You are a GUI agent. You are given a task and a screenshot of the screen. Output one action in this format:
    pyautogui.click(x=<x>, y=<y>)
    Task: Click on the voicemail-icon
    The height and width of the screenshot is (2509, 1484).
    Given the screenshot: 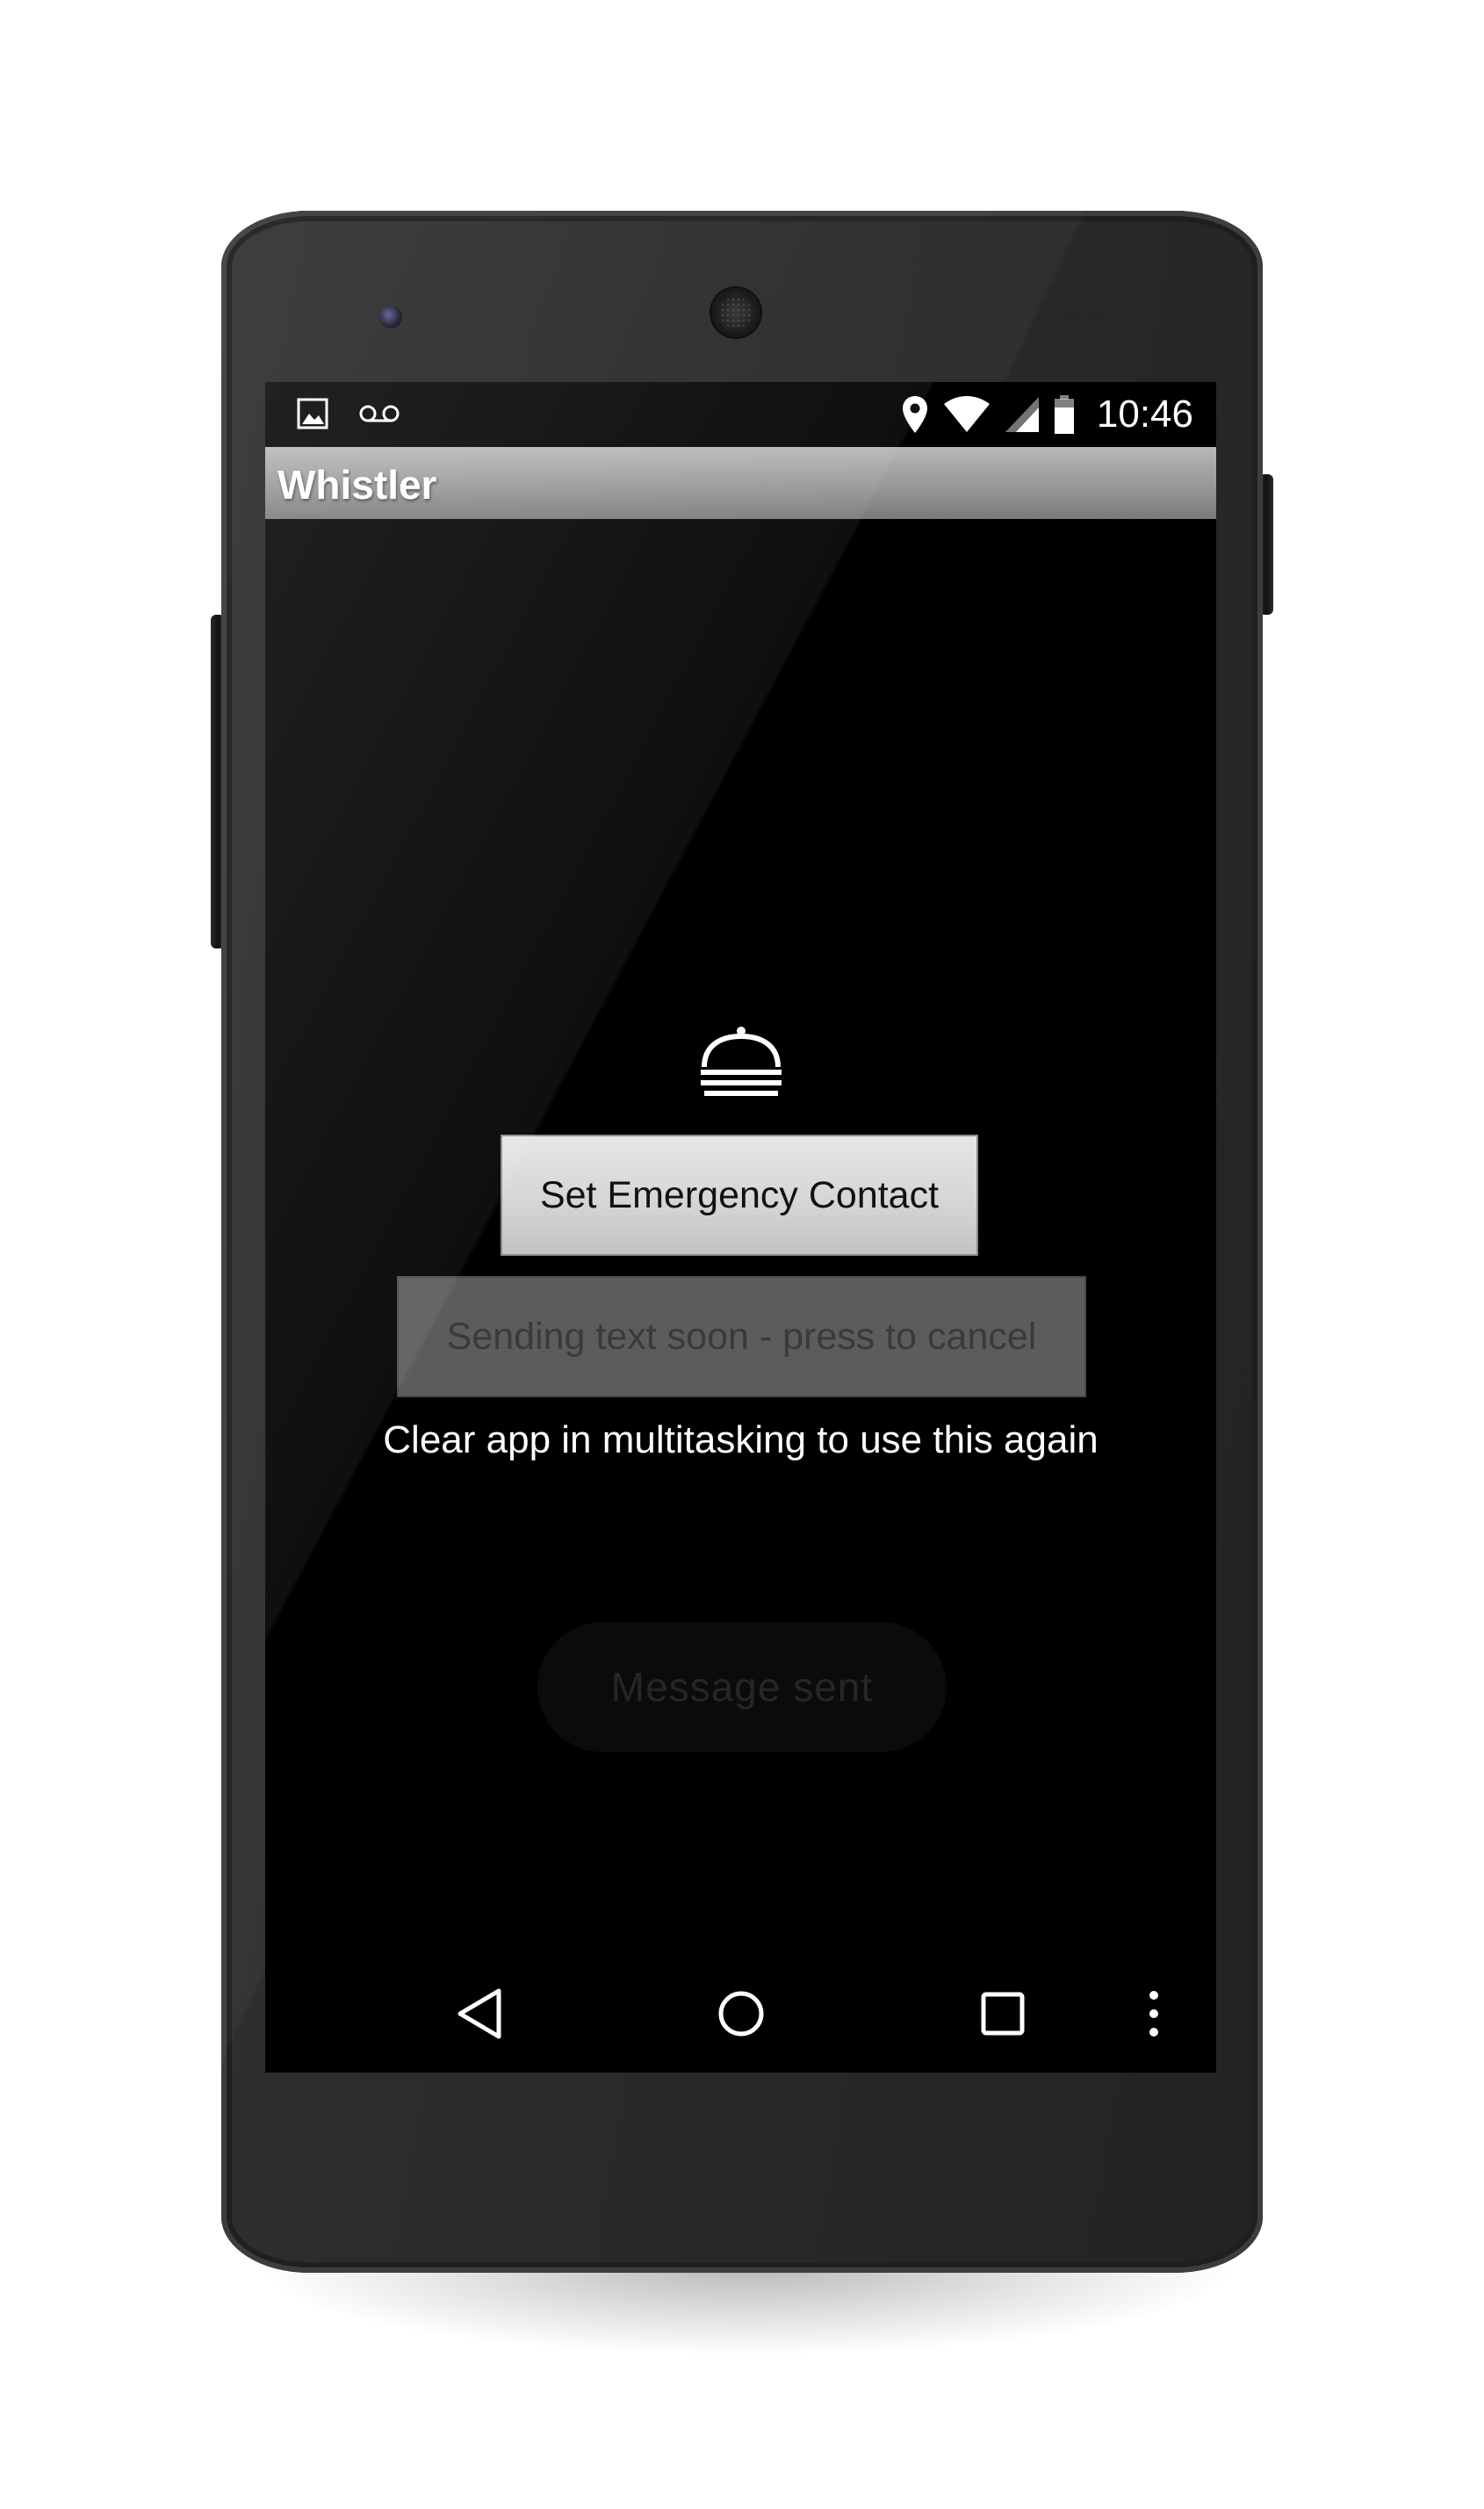 What is the action you would take?
    pyautogui.click(x=379, y=413)
    